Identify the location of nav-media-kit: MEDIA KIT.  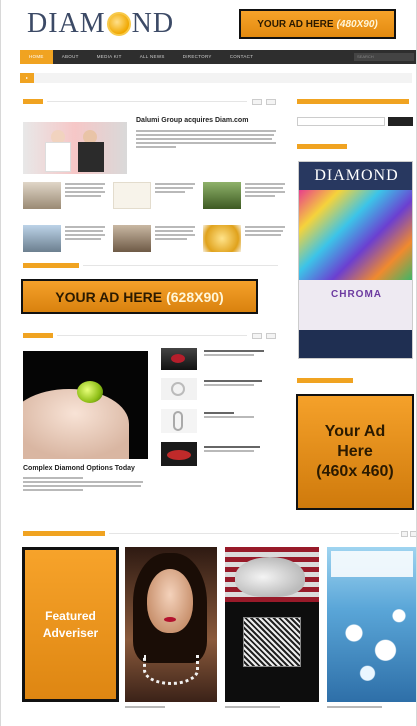
(109, 57).